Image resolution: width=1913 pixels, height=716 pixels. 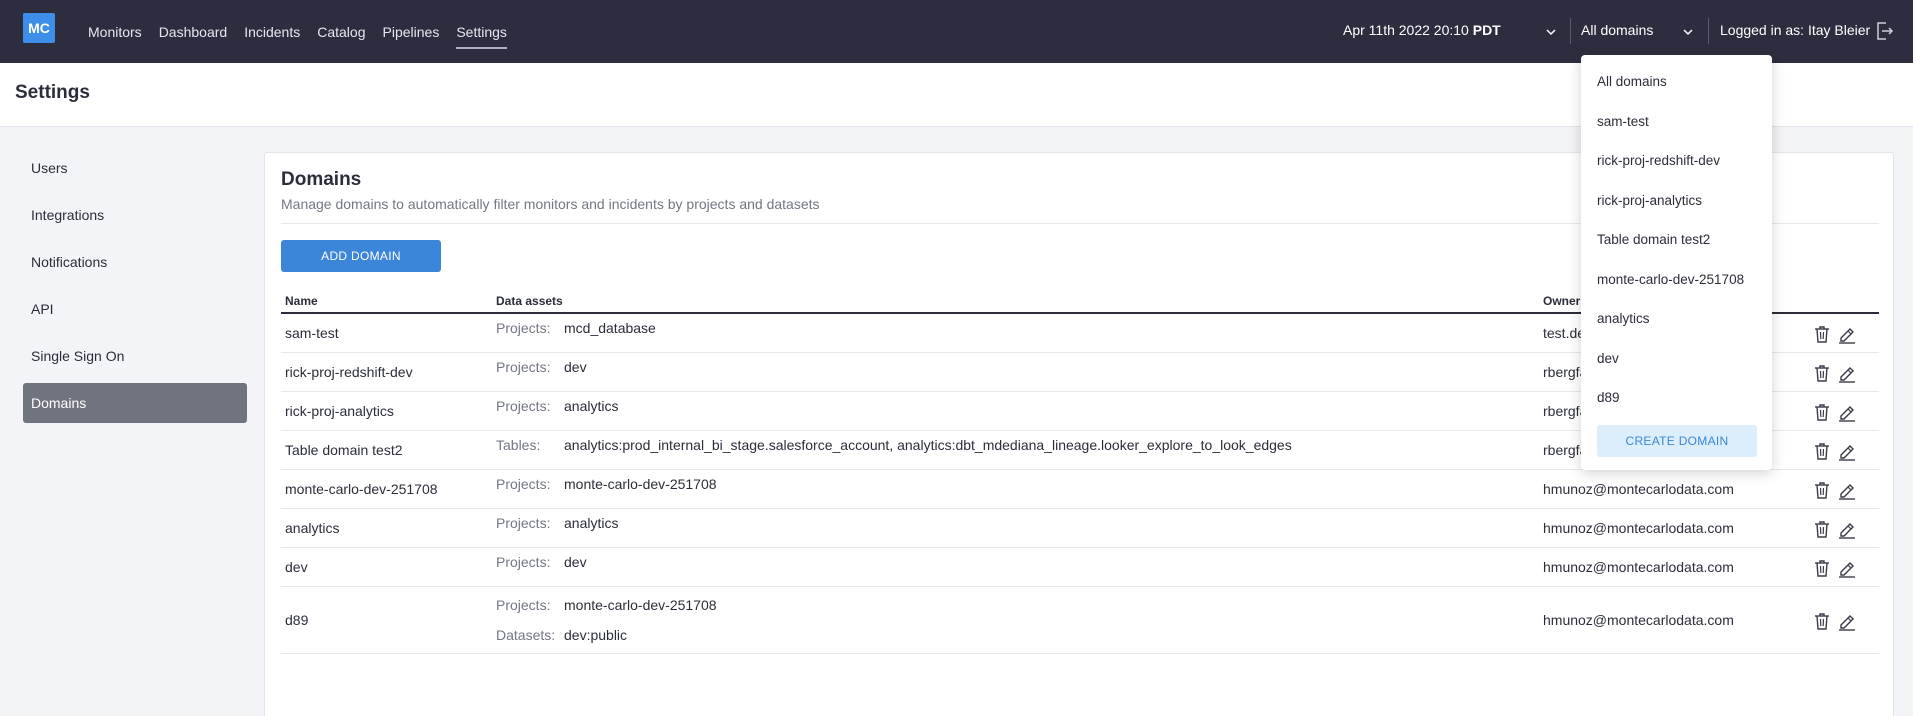 I want to click on sidebar-item-integrations: Integrations, so click(x=135, y=215).